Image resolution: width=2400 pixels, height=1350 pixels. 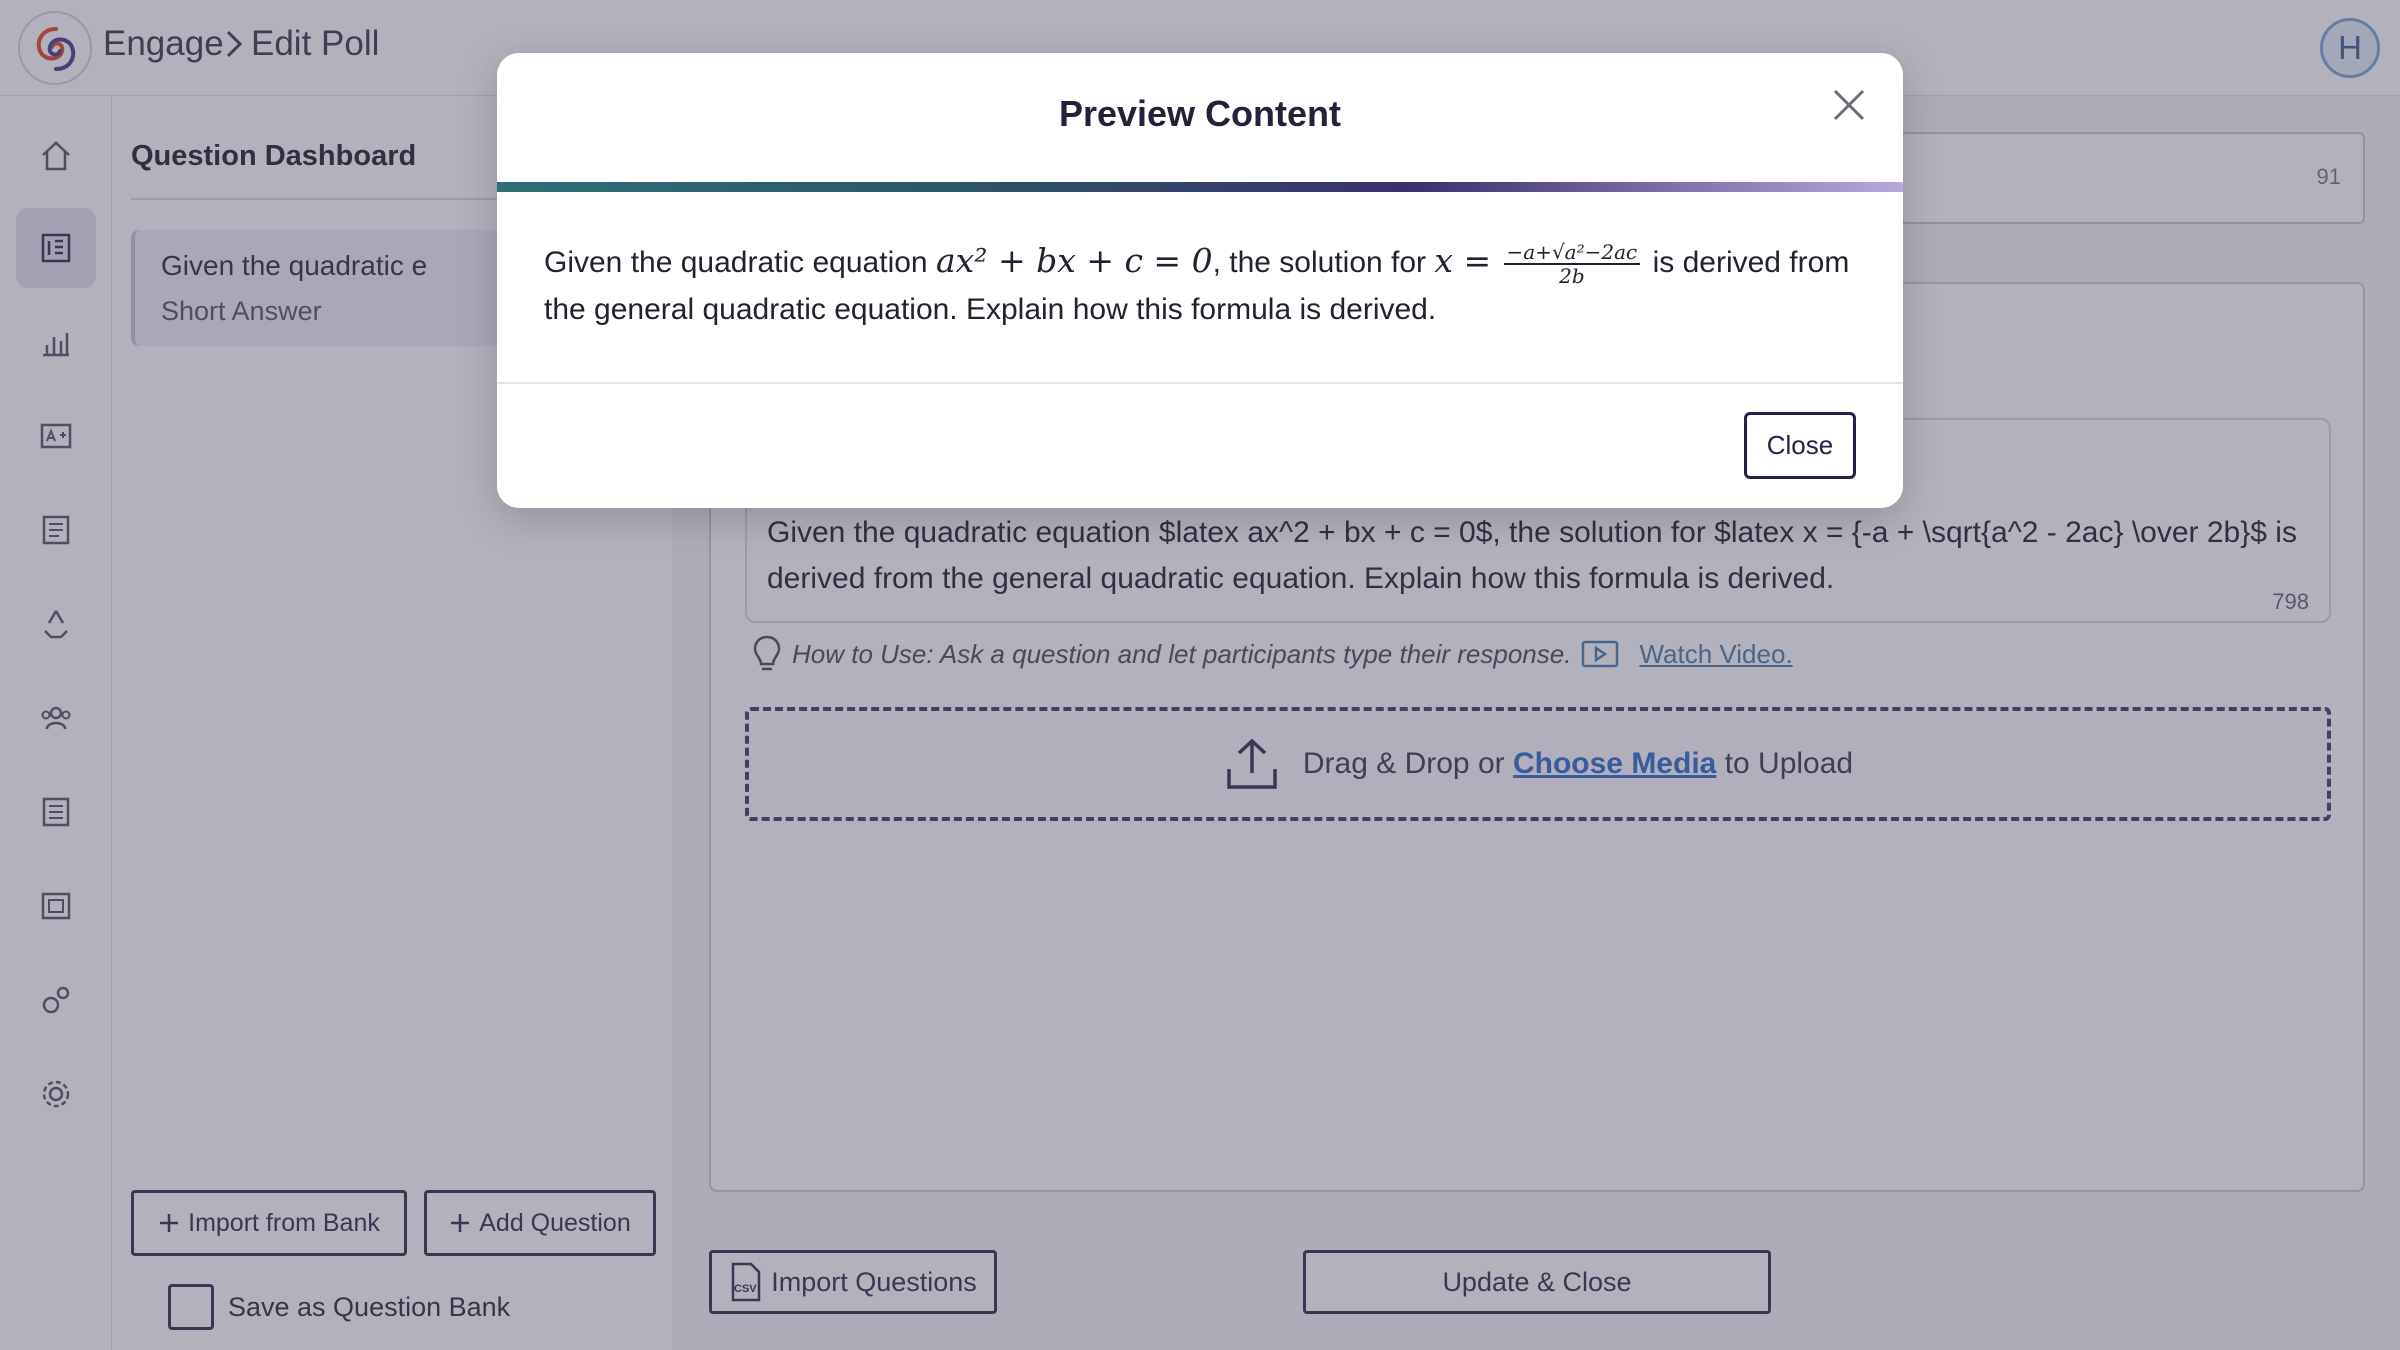 I want to click on modal-body-part2: , the solution for, so click(x=1319, y=262).